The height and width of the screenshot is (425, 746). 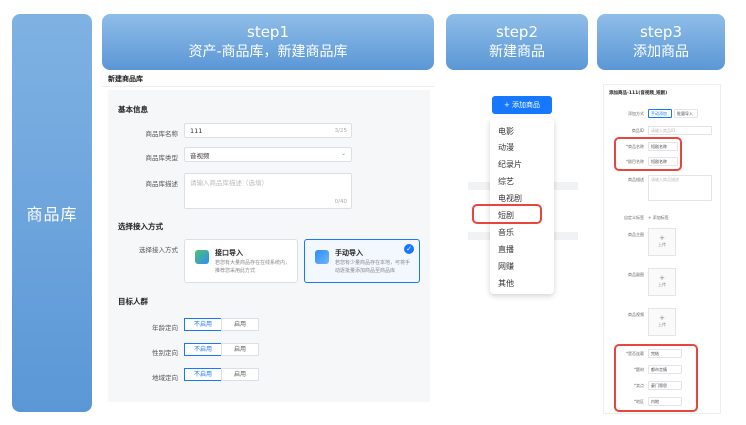 What do you see at coordinates (373, 267) in the screenshot?
I see `card-manual-desc: 若您有少量商品存在本地，可将手动逐批量添加商品至商品库` at bounding box center [373, 267].